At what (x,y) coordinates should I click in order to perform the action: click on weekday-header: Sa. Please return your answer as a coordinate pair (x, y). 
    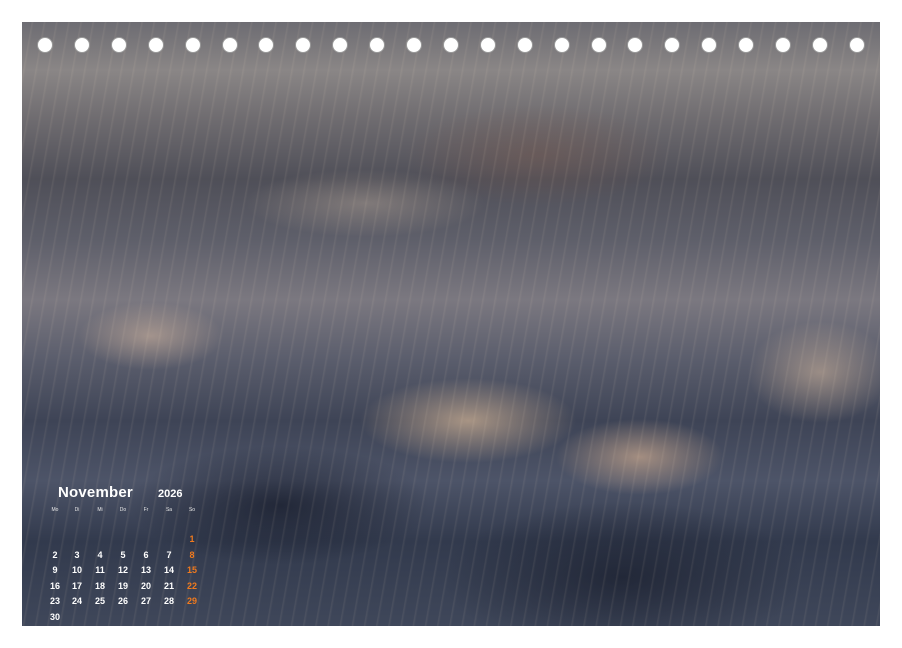
    Looking at the image, I should click on (169, 510).